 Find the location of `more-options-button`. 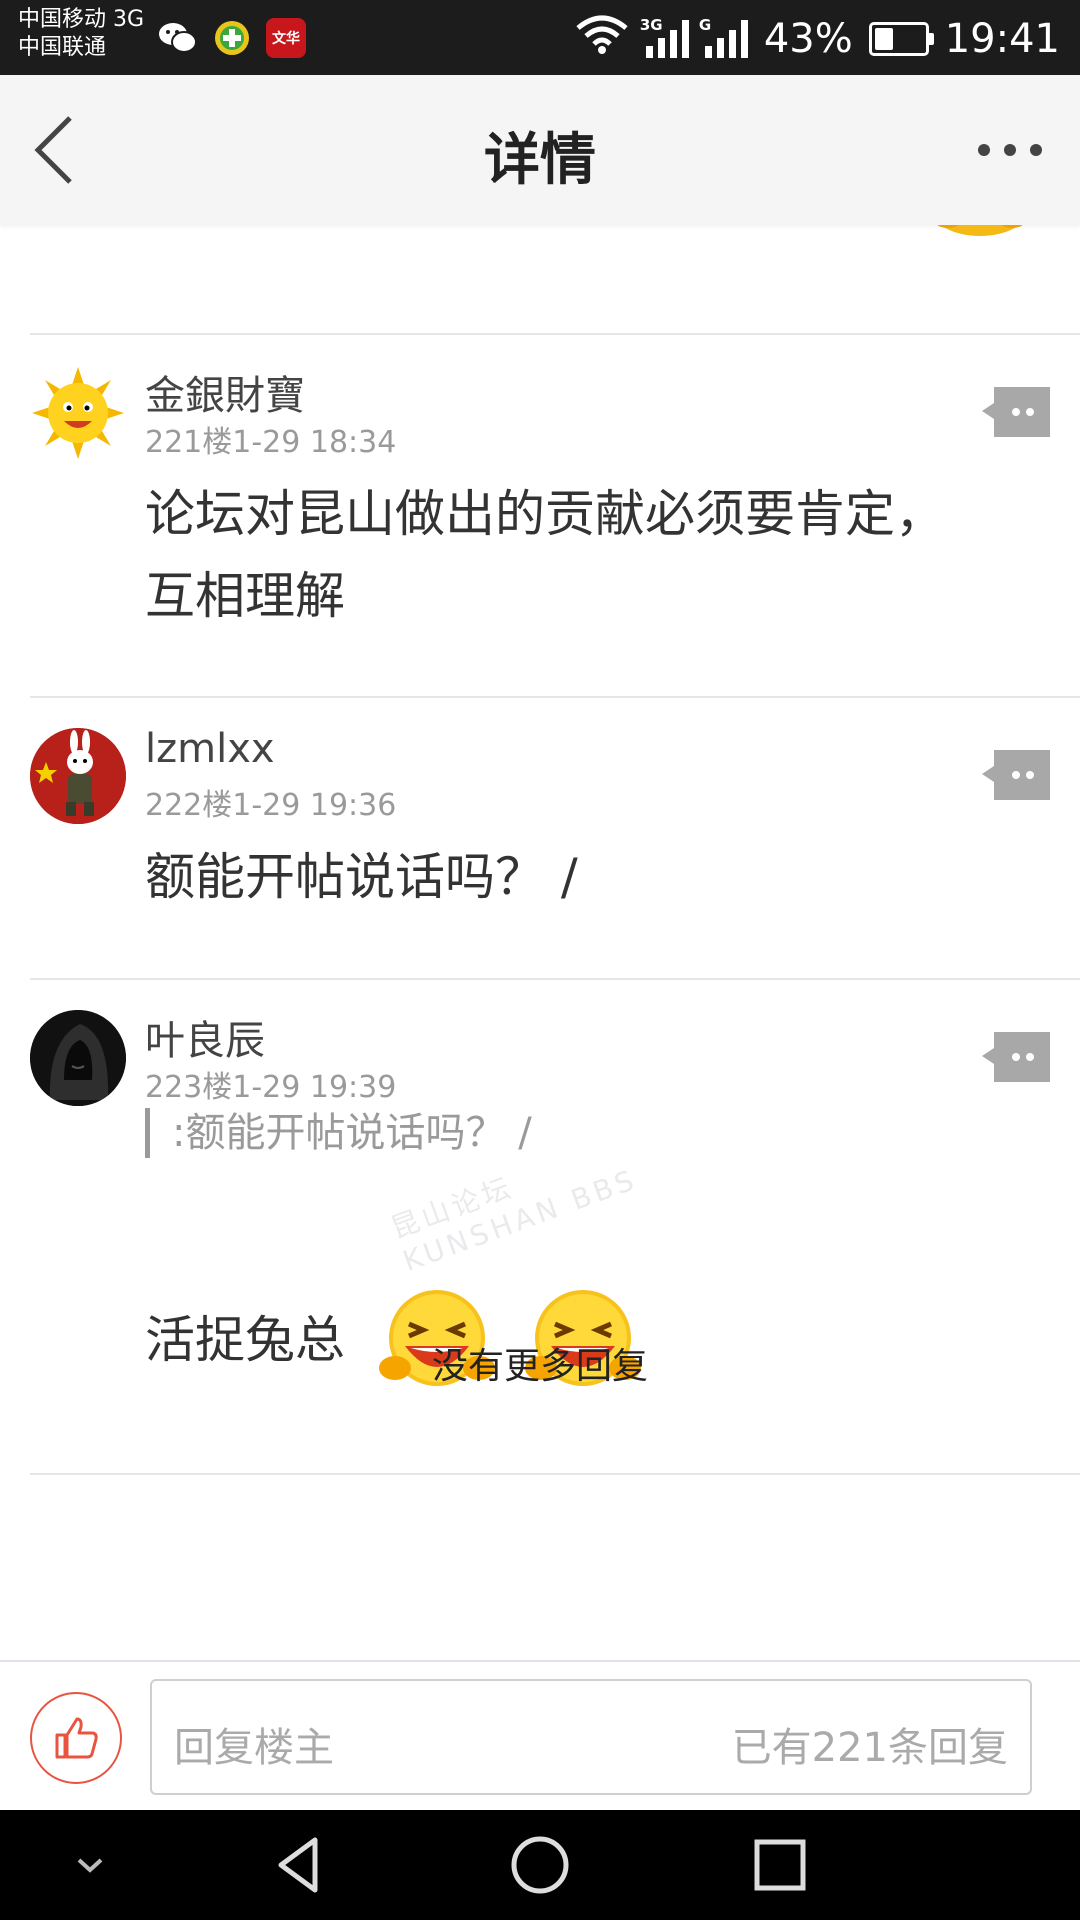

more-options-button is located at coordinates (1010, 150).